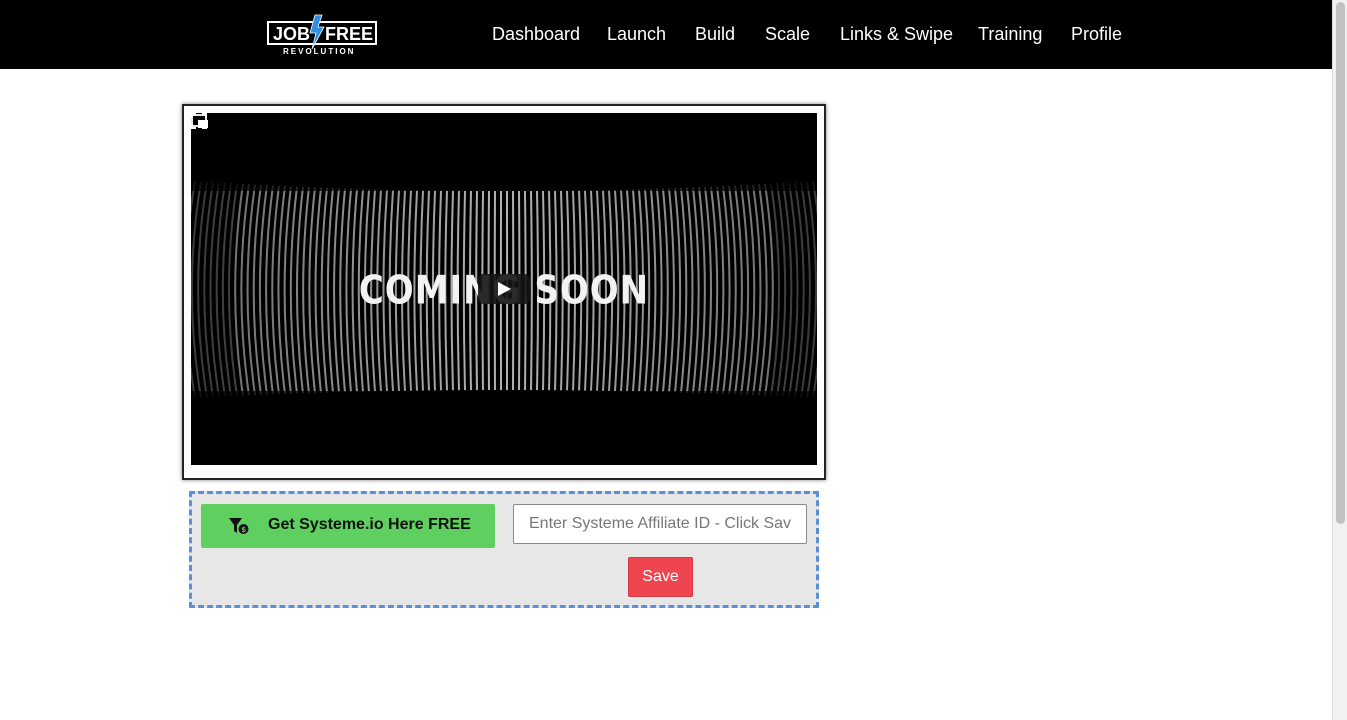 The image size is (1347, 720). I want to click on nav-scale: Scale, so click(787, 34).